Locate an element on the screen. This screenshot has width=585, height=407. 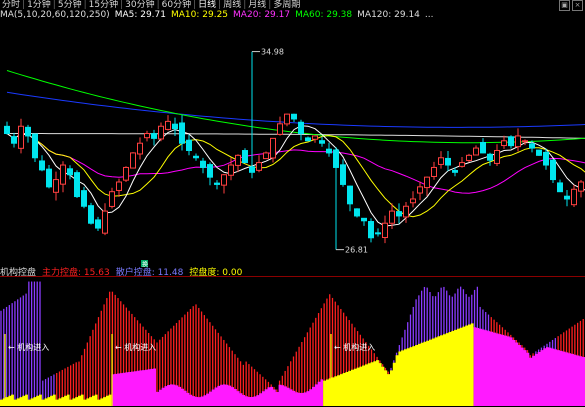
indicator-name: 机构控盘 is located at coordinates (21, 271).